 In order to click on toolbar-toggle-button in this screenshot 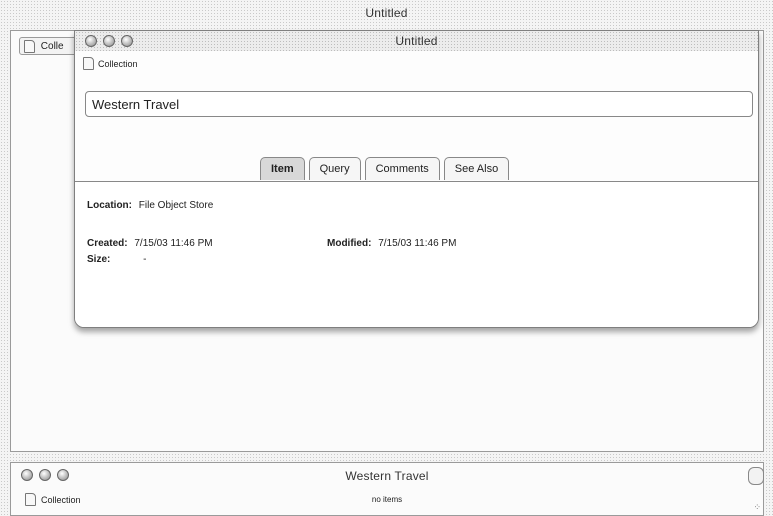, I will do `click(756, 476)`.